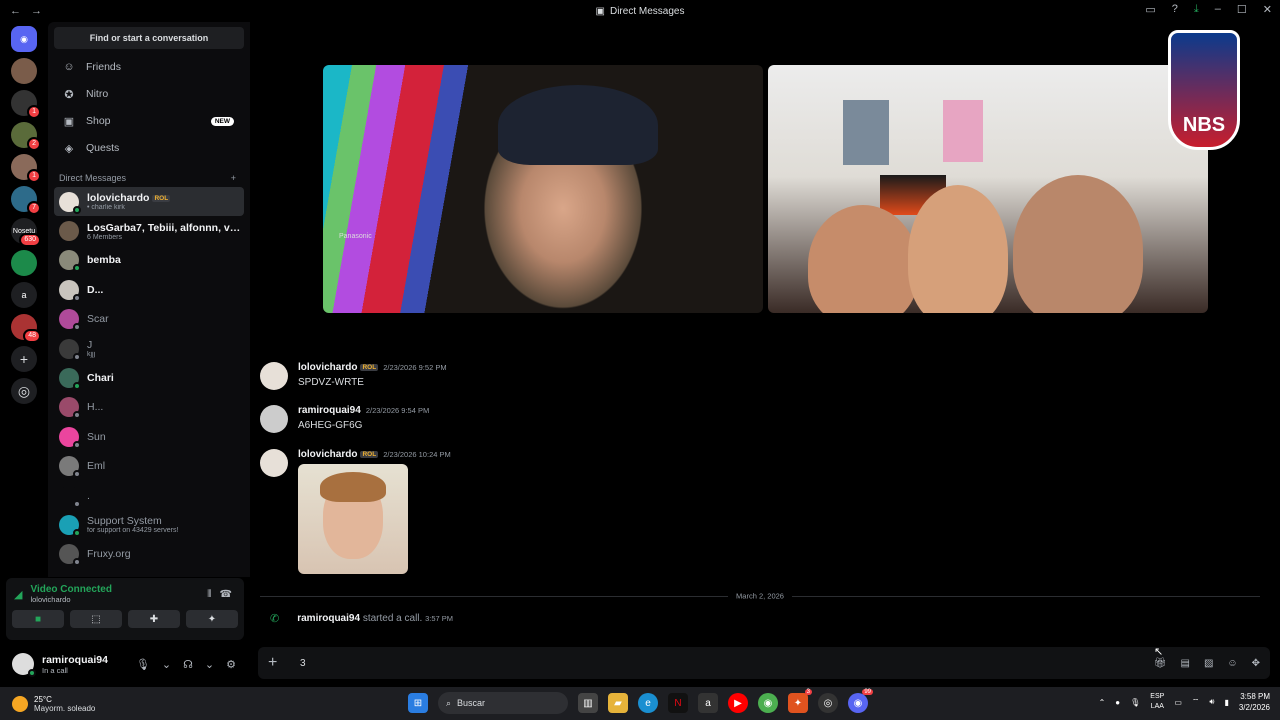 The image size is (1280, 720). Describe the element at coordinates (96, 619) in the screenshot. I see `screen-share-button: ⬚` at that location.